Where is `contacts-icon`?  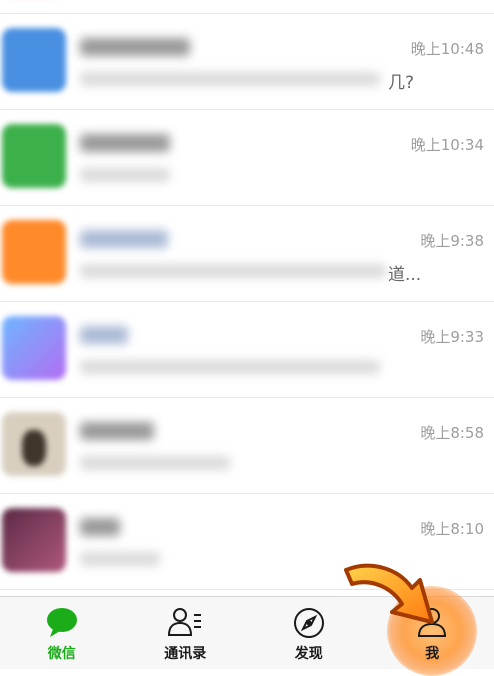 contacts-icon is located at coordinates (185, 624).